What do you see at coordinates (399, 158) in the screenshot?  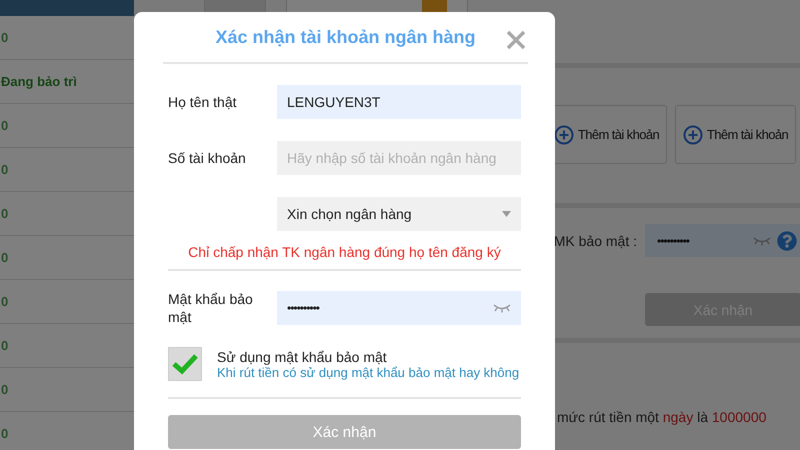 I see `account-number-field: Hãy nhập số tài khoản ngân hàng` at bounding box center [399, 158].